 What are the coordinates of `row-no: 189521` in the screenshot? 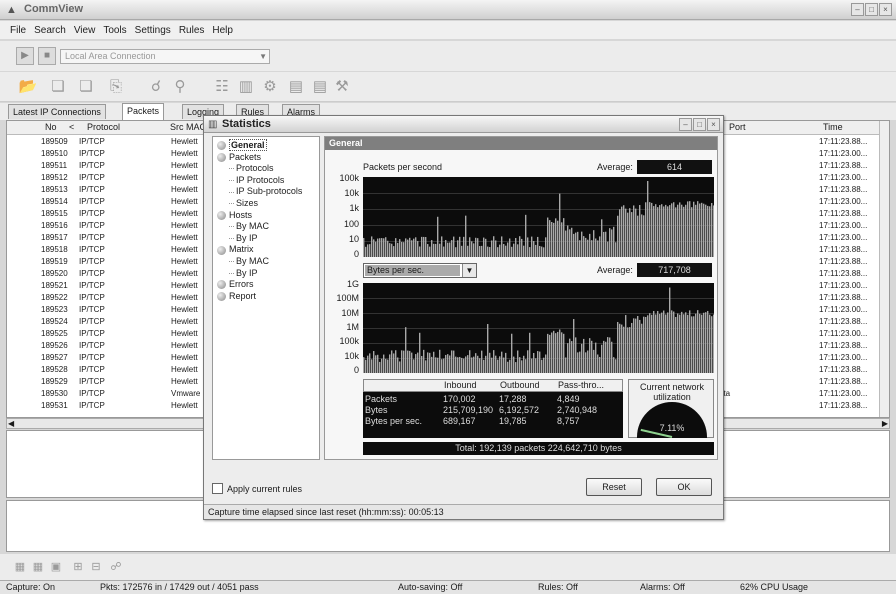 It's located at (54, 285).